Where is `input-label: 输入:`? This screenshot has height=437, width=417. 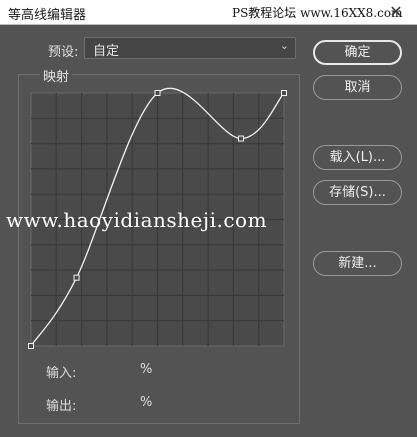
input-label: 输入: is located at coordinates (61, 373).